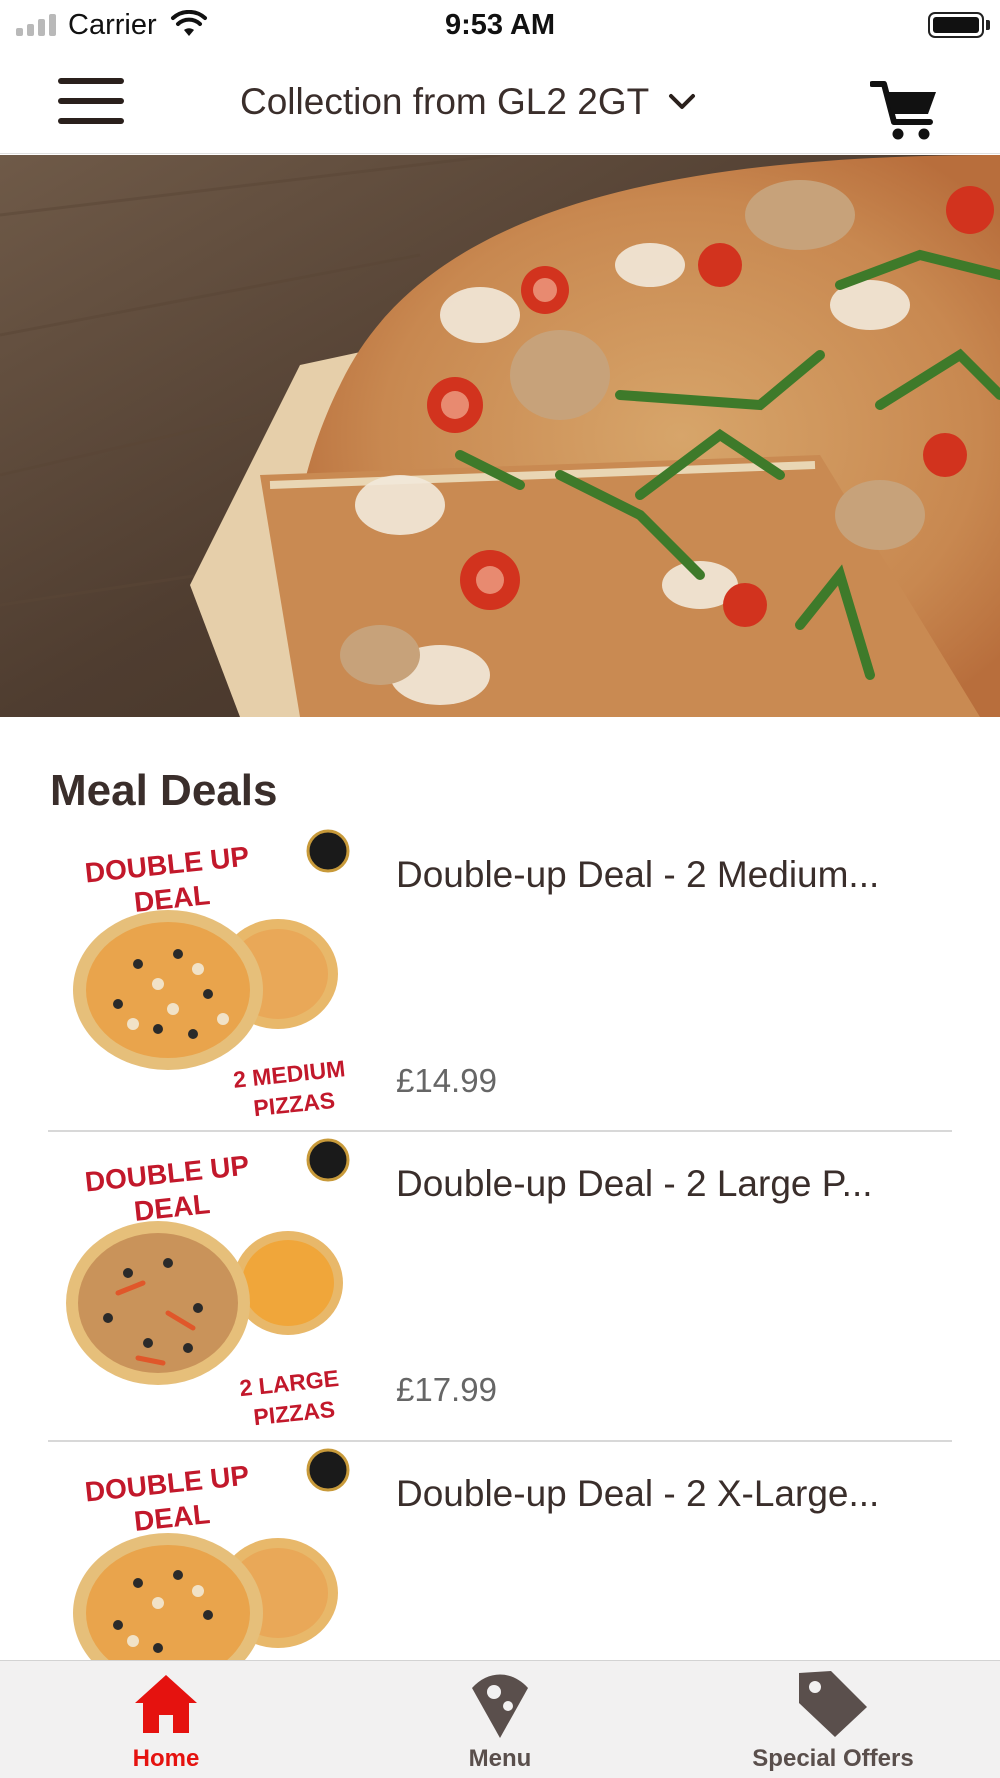 The width and height of the screenshot is (1000, 1778). What do you see at coordinates (203, 975) in the screenshot?
I see `deal-image: DOUBLE UP DEAL 2 MEDIUM PIZZAS` at bounding box center [203, 975].